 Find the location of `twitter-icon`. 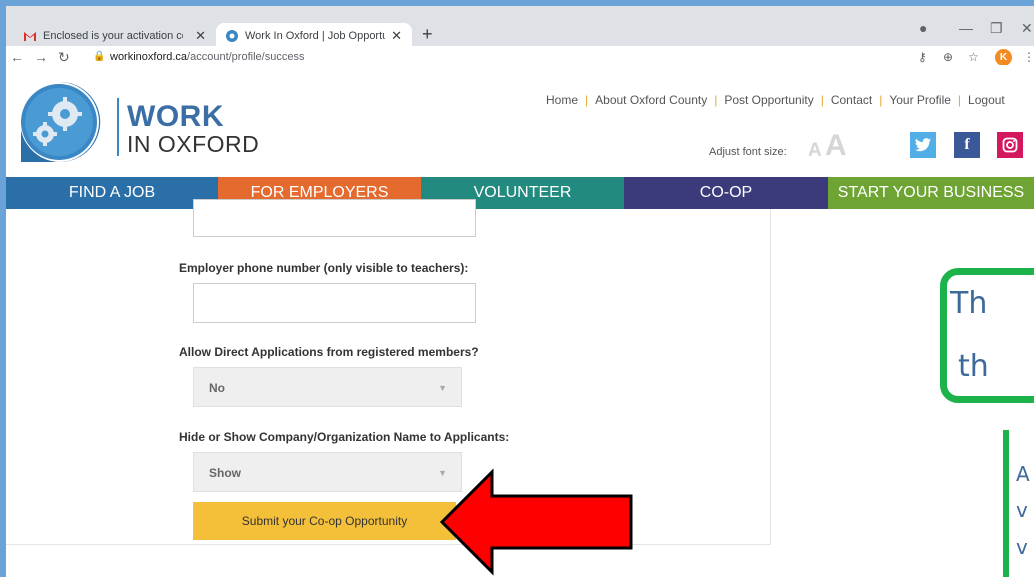

twitter-icon is located at coordinates (923, 145).